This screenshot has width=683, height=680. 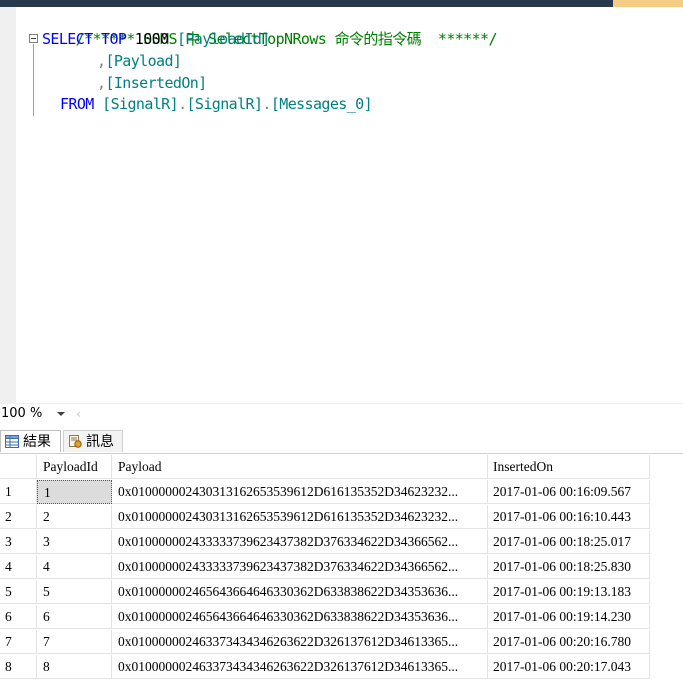 What do you see at coordinates (224, 104) in the screenshot?
I see `table-db: [SignalR]` at bounding box center [224, 104].